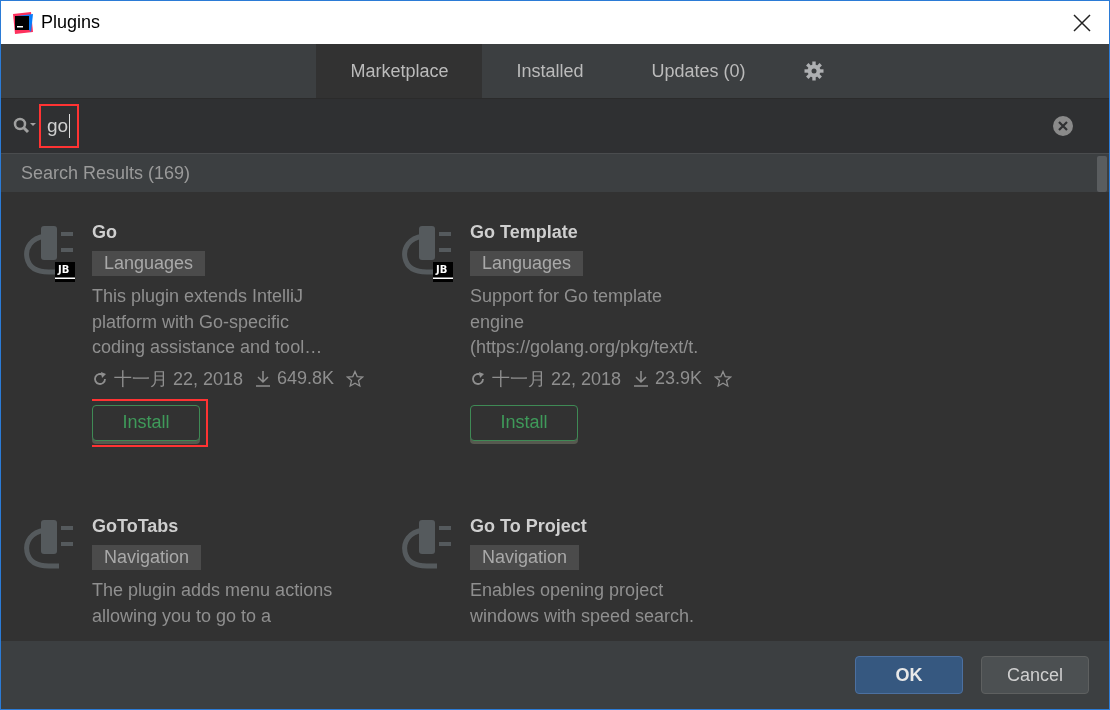 The image size is (1110, 710). What do you see at coordinates (104, 232) in the screenshot?
I see `plugin-name: Go` at bounding box center [104, 232].